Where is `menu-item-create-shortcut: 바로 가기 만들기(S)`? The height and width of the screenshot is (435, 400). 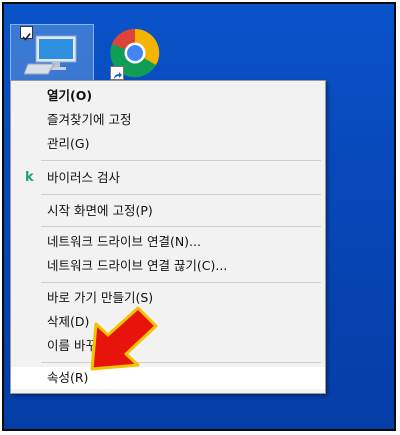 menu-item-create-shortcut: 바로 가기 만들기(S) is located at coordinates (168, 298).